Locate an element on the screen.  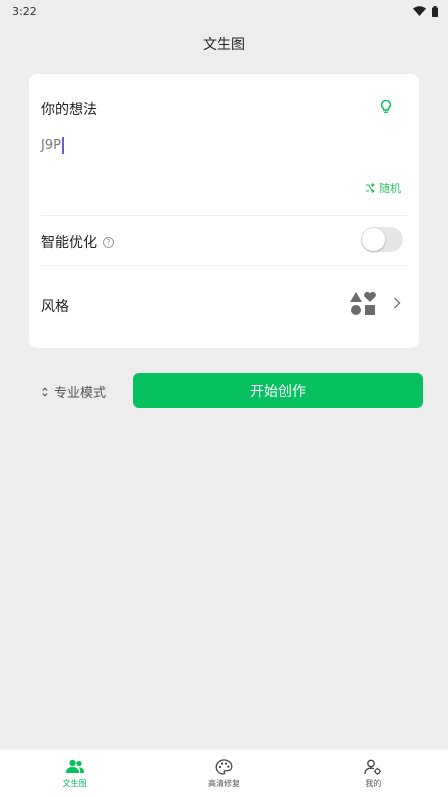
status-time: 3:22 is located at coordinates (24, 11).